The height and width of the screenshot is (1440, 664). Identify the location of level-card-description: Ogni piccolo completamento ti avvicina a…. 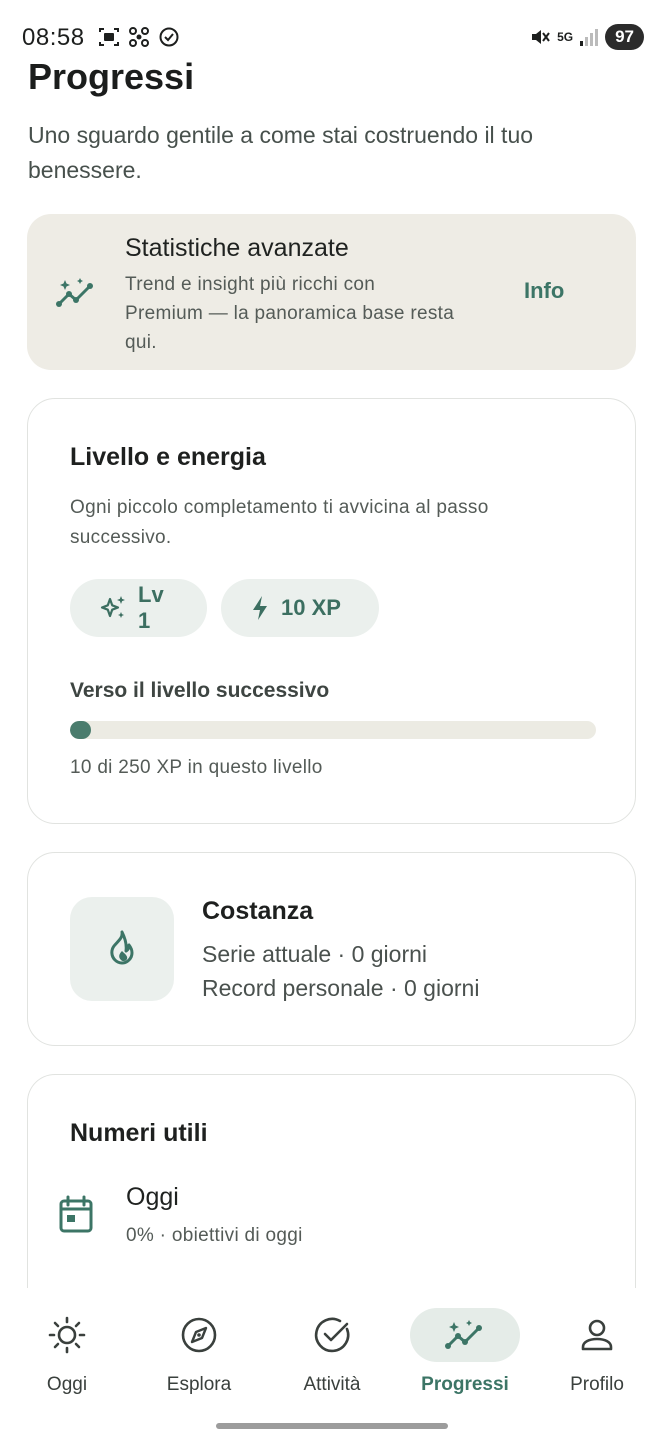
(279, 522).